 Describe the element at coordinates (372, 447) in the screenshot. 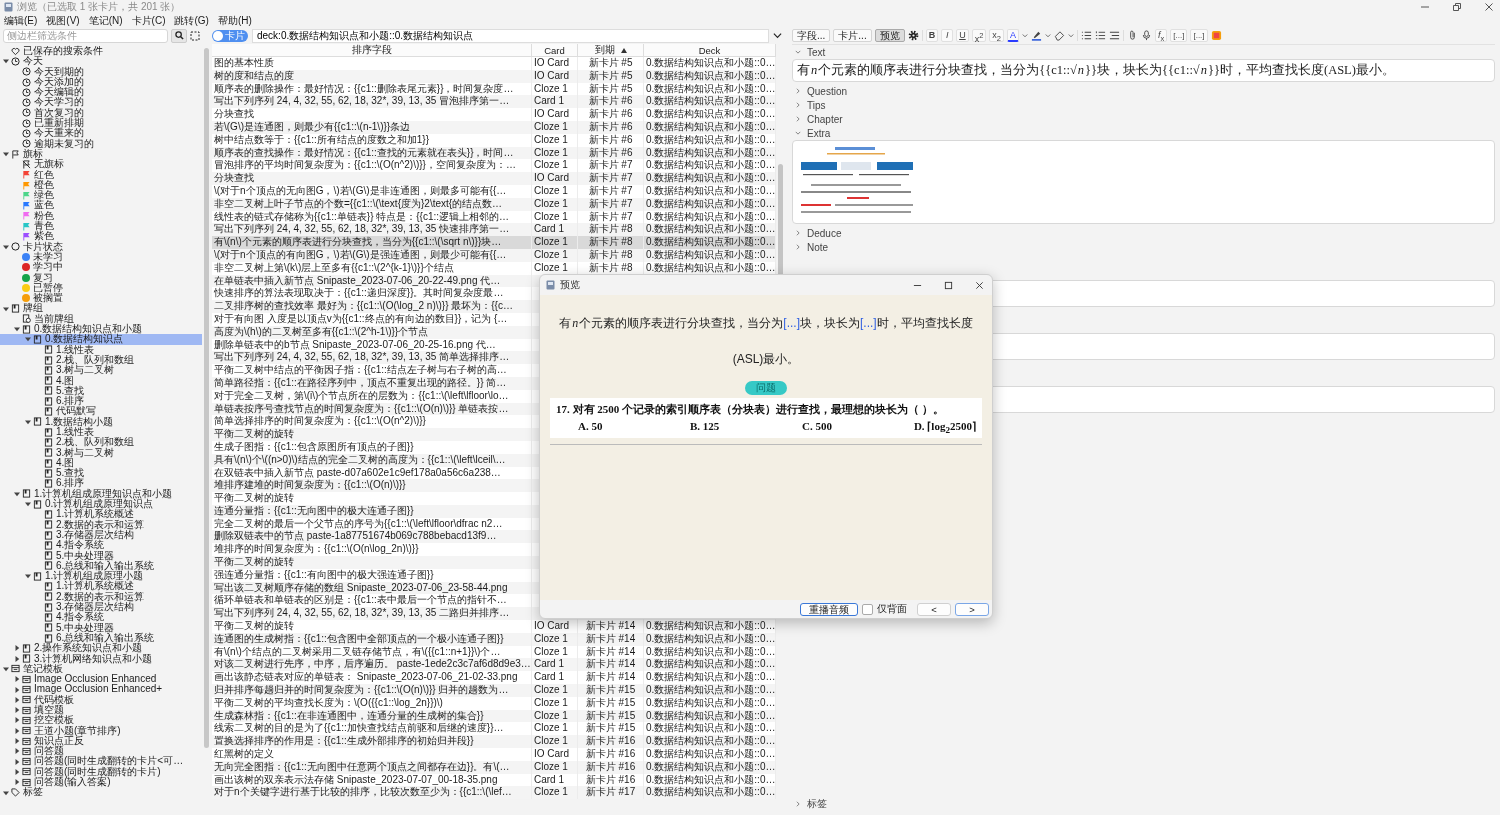

I see `table-cell: 生成子图指：{{c1::包含原图所有顶点的子图}}` at that location.